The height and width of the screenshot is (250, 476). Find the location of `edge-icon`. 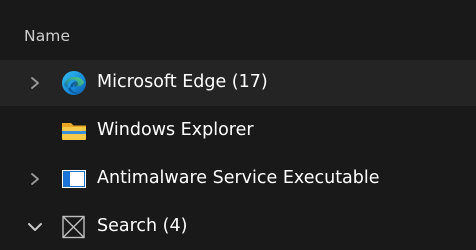

edge-icon is located at coordinates (74, 83).